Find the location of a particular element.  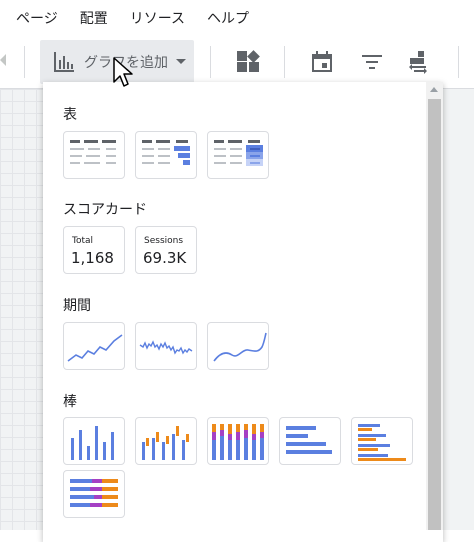

horizontal-bar-icon is located at coordinates (309, 440).